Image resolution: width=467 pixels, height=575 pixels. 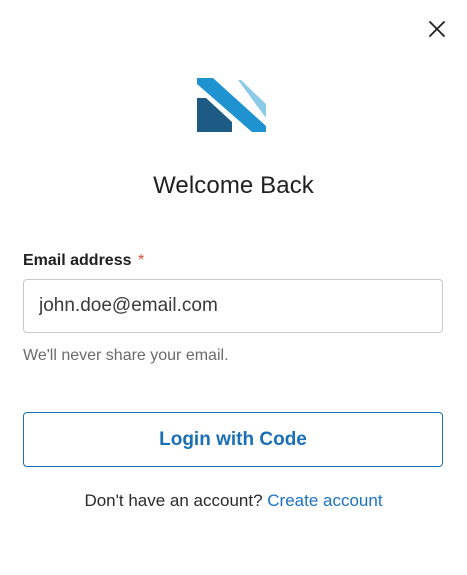 What do you see at coordinates (173, 500) in the screenshot?
I see `signup-prompt-text: Don't have an account?` at bounding box center [173, 500].